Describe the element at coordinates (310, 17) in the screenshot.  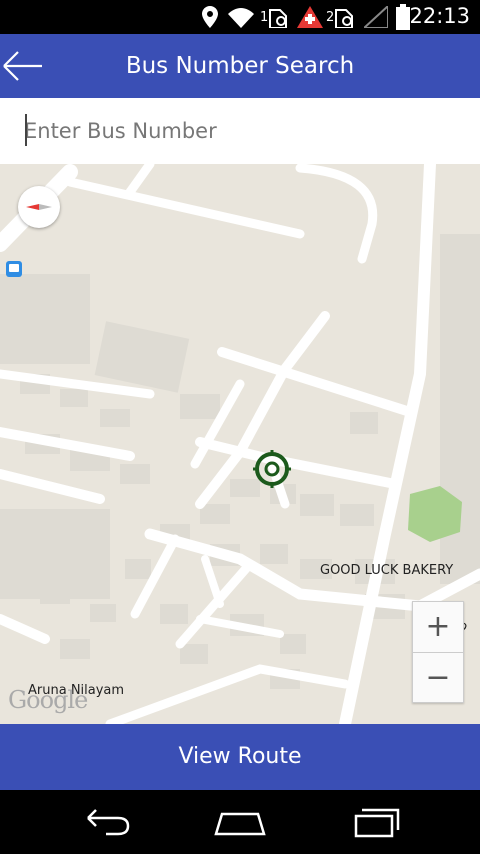
I see `alert-icon` at that location.